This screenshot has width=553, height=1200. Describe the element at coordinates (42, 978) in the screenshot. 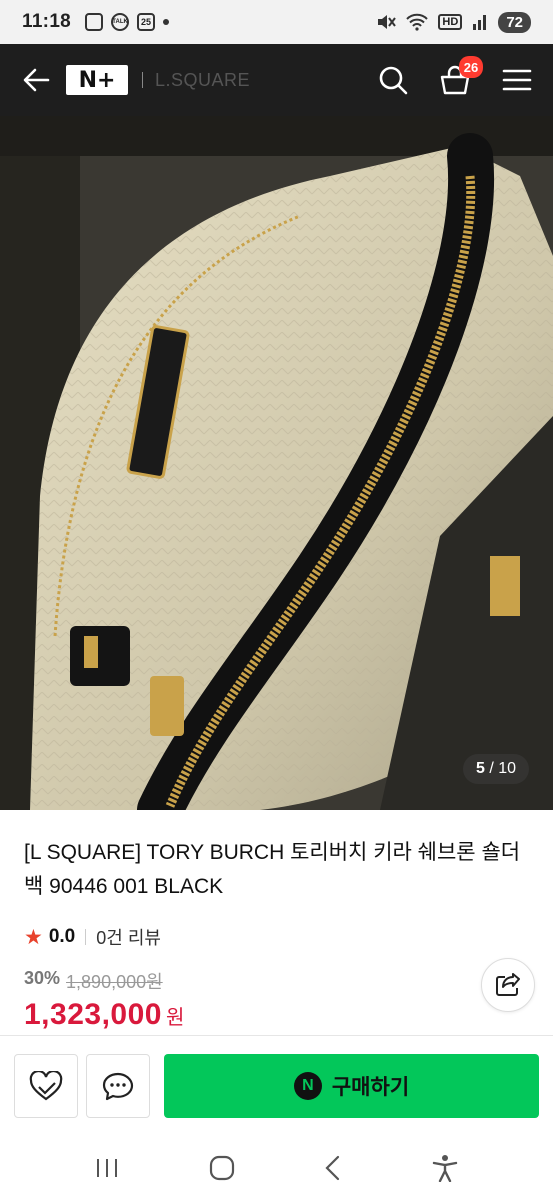

I see `discount-rate: 30%` at that location.